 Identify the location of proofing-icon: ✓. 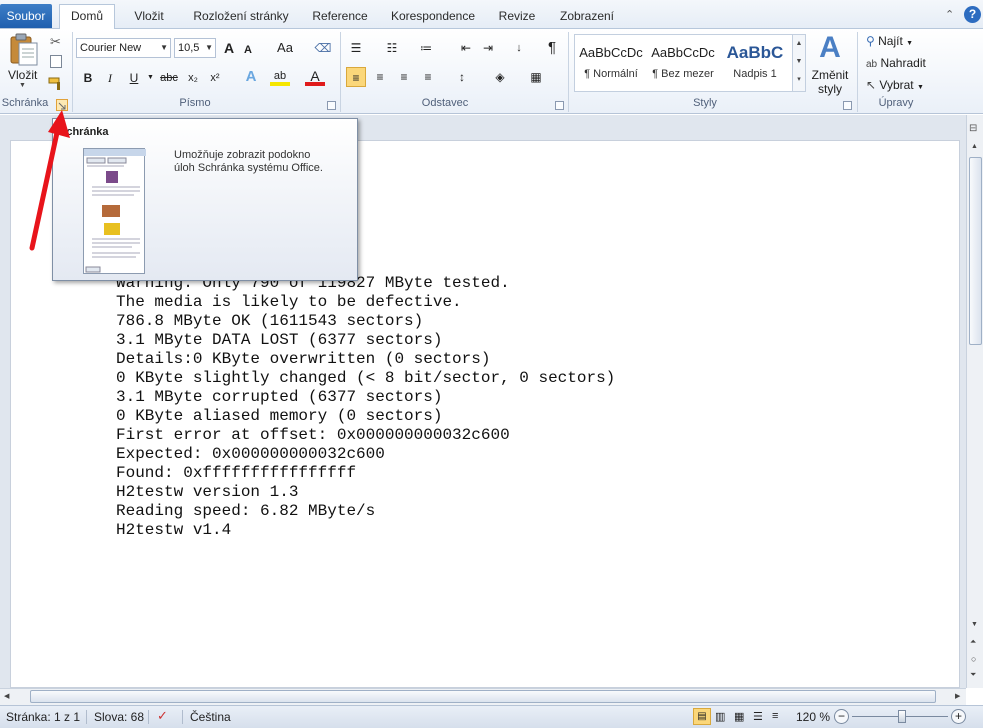
(162, 716).